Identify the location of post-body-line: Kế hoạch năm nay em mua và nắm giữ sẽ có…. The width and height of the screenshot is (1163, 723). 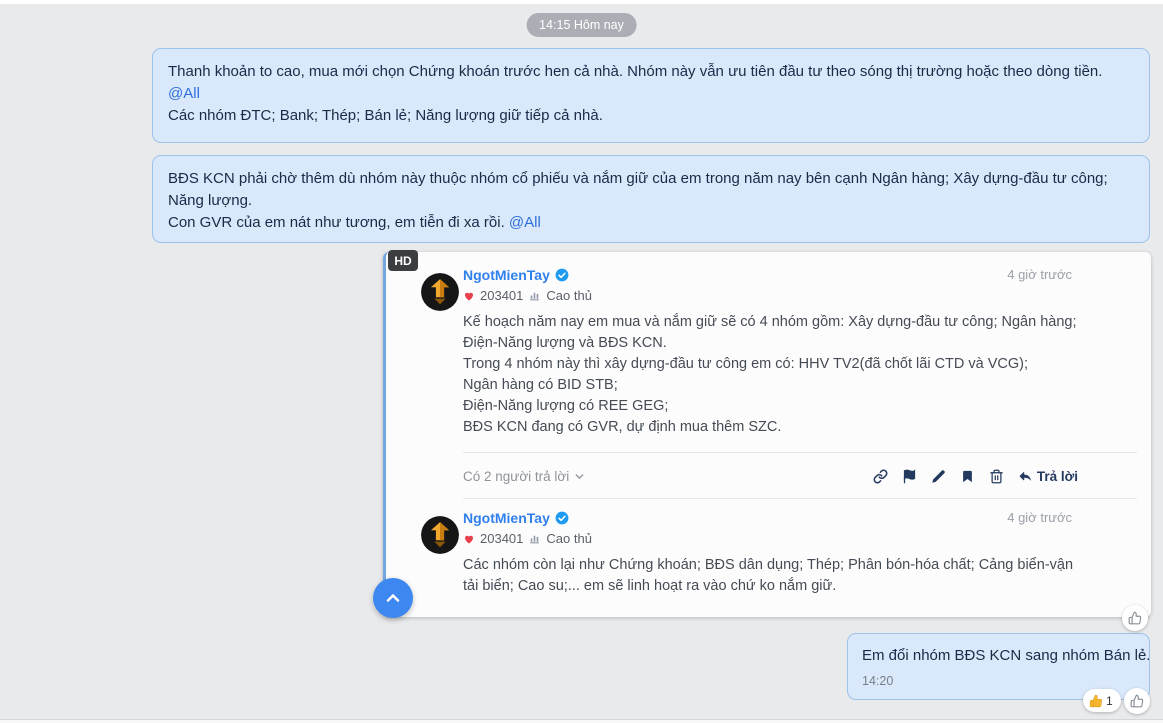
(770, 332).